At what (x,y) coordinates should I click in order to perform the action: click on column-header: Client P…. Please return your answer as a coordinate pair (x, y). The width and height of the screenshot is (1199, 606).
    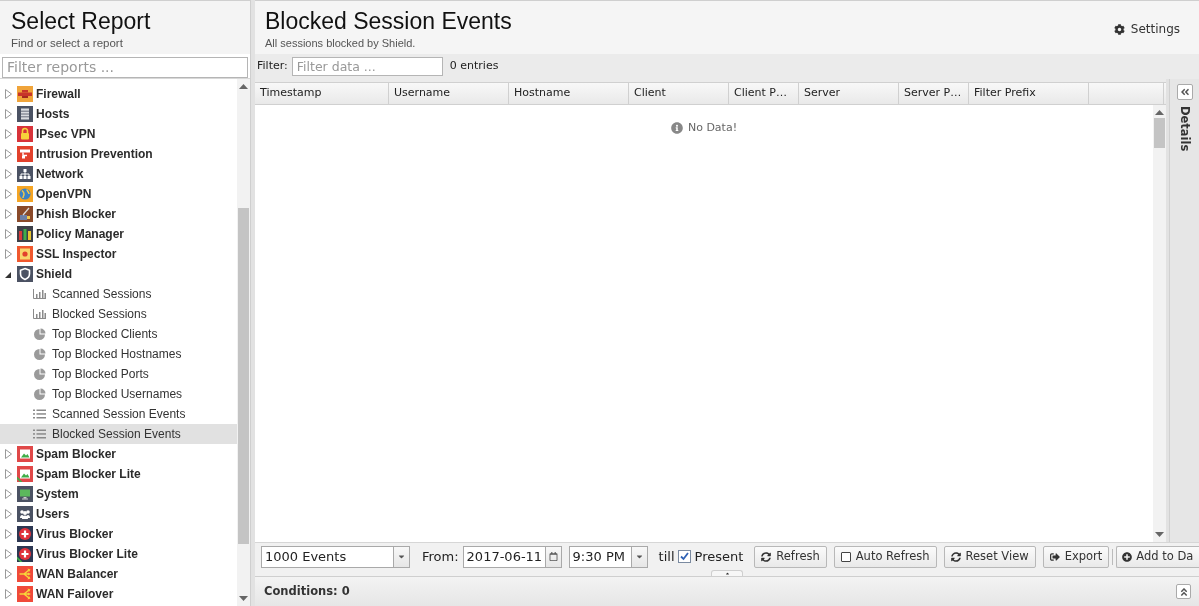
    Looking at the image, I should click on (764, 93).